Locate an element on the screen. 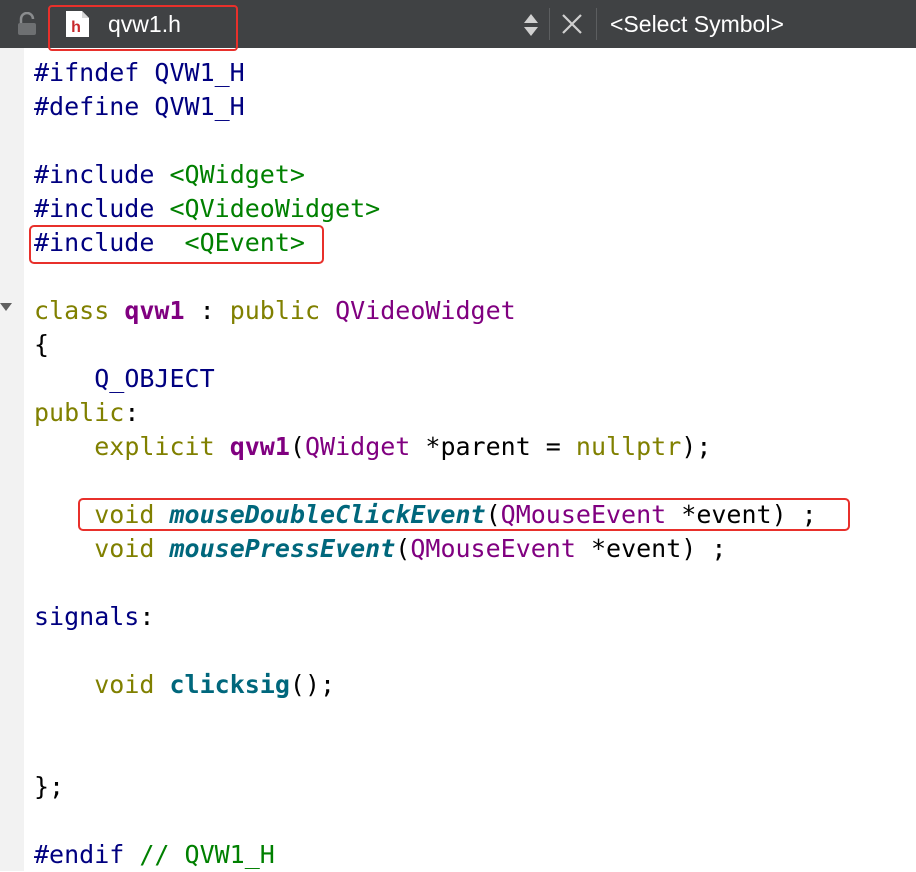 The image size is (916, 872). punct: (); is located at coordinates (312, 684).